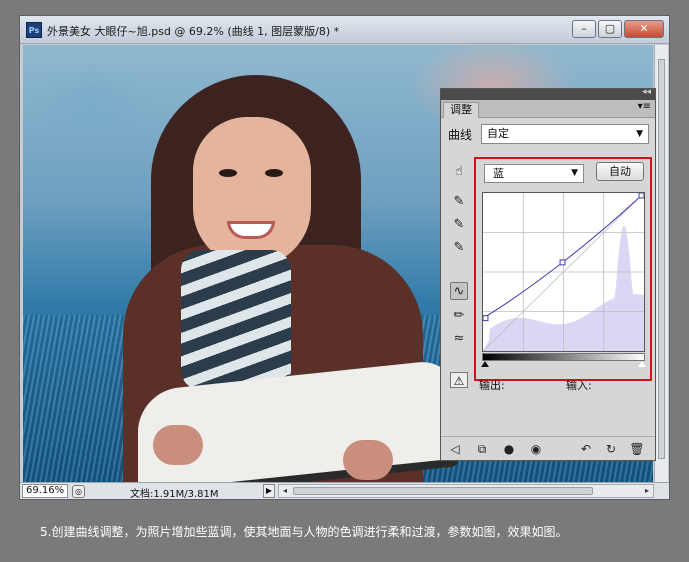 Image resolution: width=689 pixels, height=562 pixels. I want to click on status-bar: 69.16% ◎ 文档:1.91M/3.81M ▶ ◂ ▸, so click(344, 491).